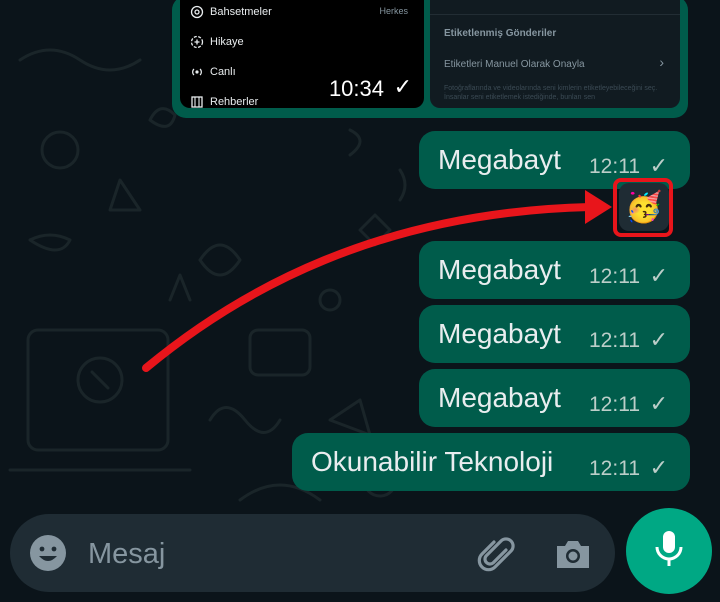 This screenshot has height=602, width=720. What do you see at coordinates (197, 12) in the screenshot?
I see `at-icon` at bounding box center [197, 12].